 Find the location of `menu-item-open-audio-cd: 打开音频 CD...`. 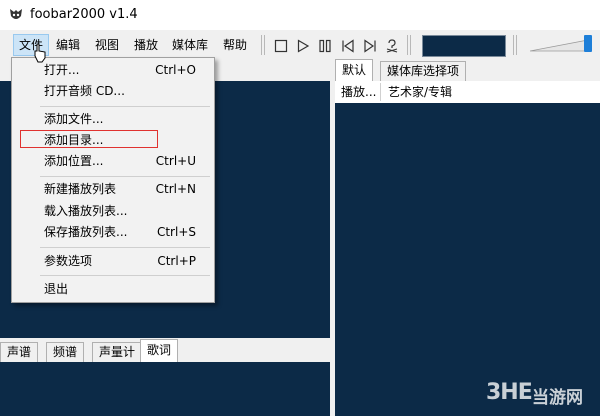

menu-item-open-audio-cd: 打开音频 CD... is located at coordinates (113, 91).